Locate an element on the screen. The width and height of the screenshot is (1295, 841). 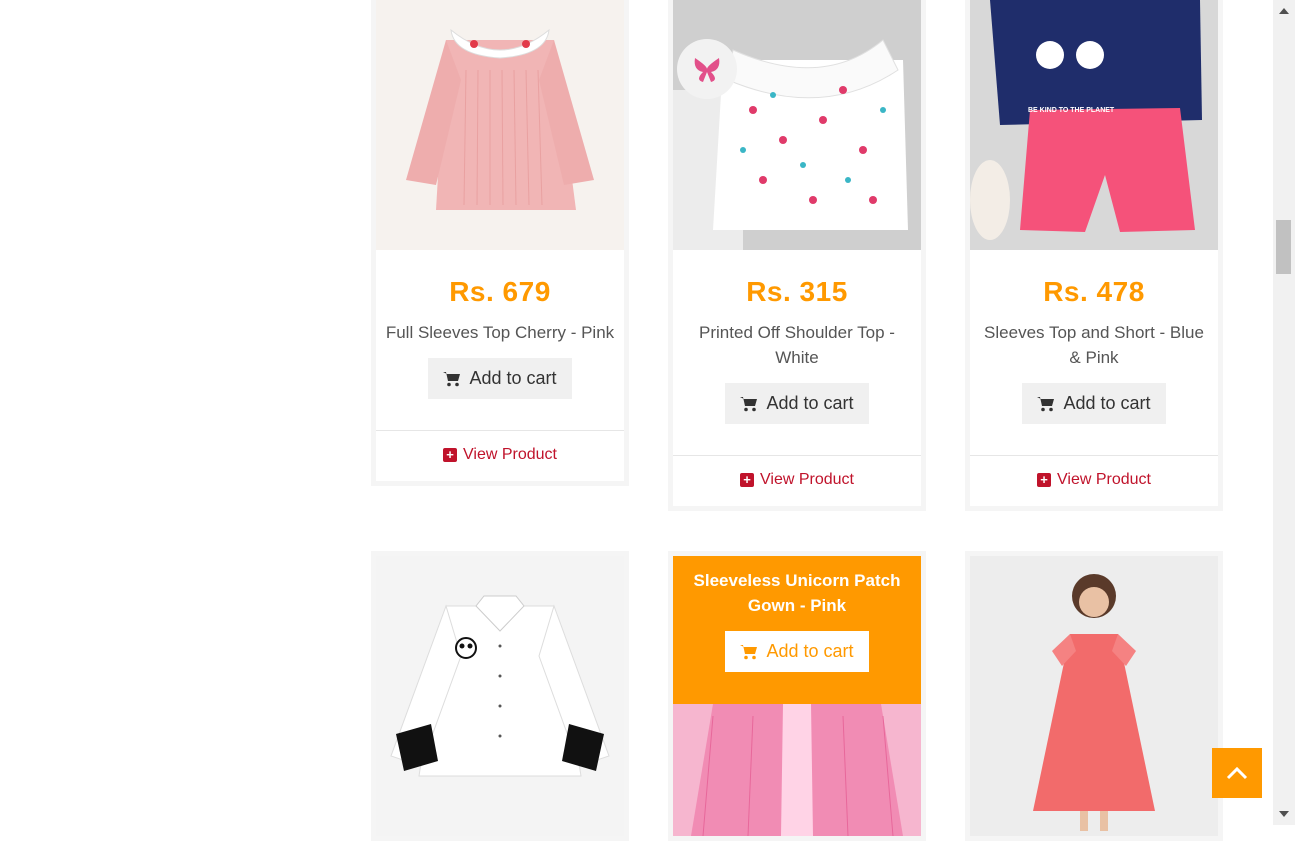
off-shoulder-top-illustration is located at coordinates (797, 125).